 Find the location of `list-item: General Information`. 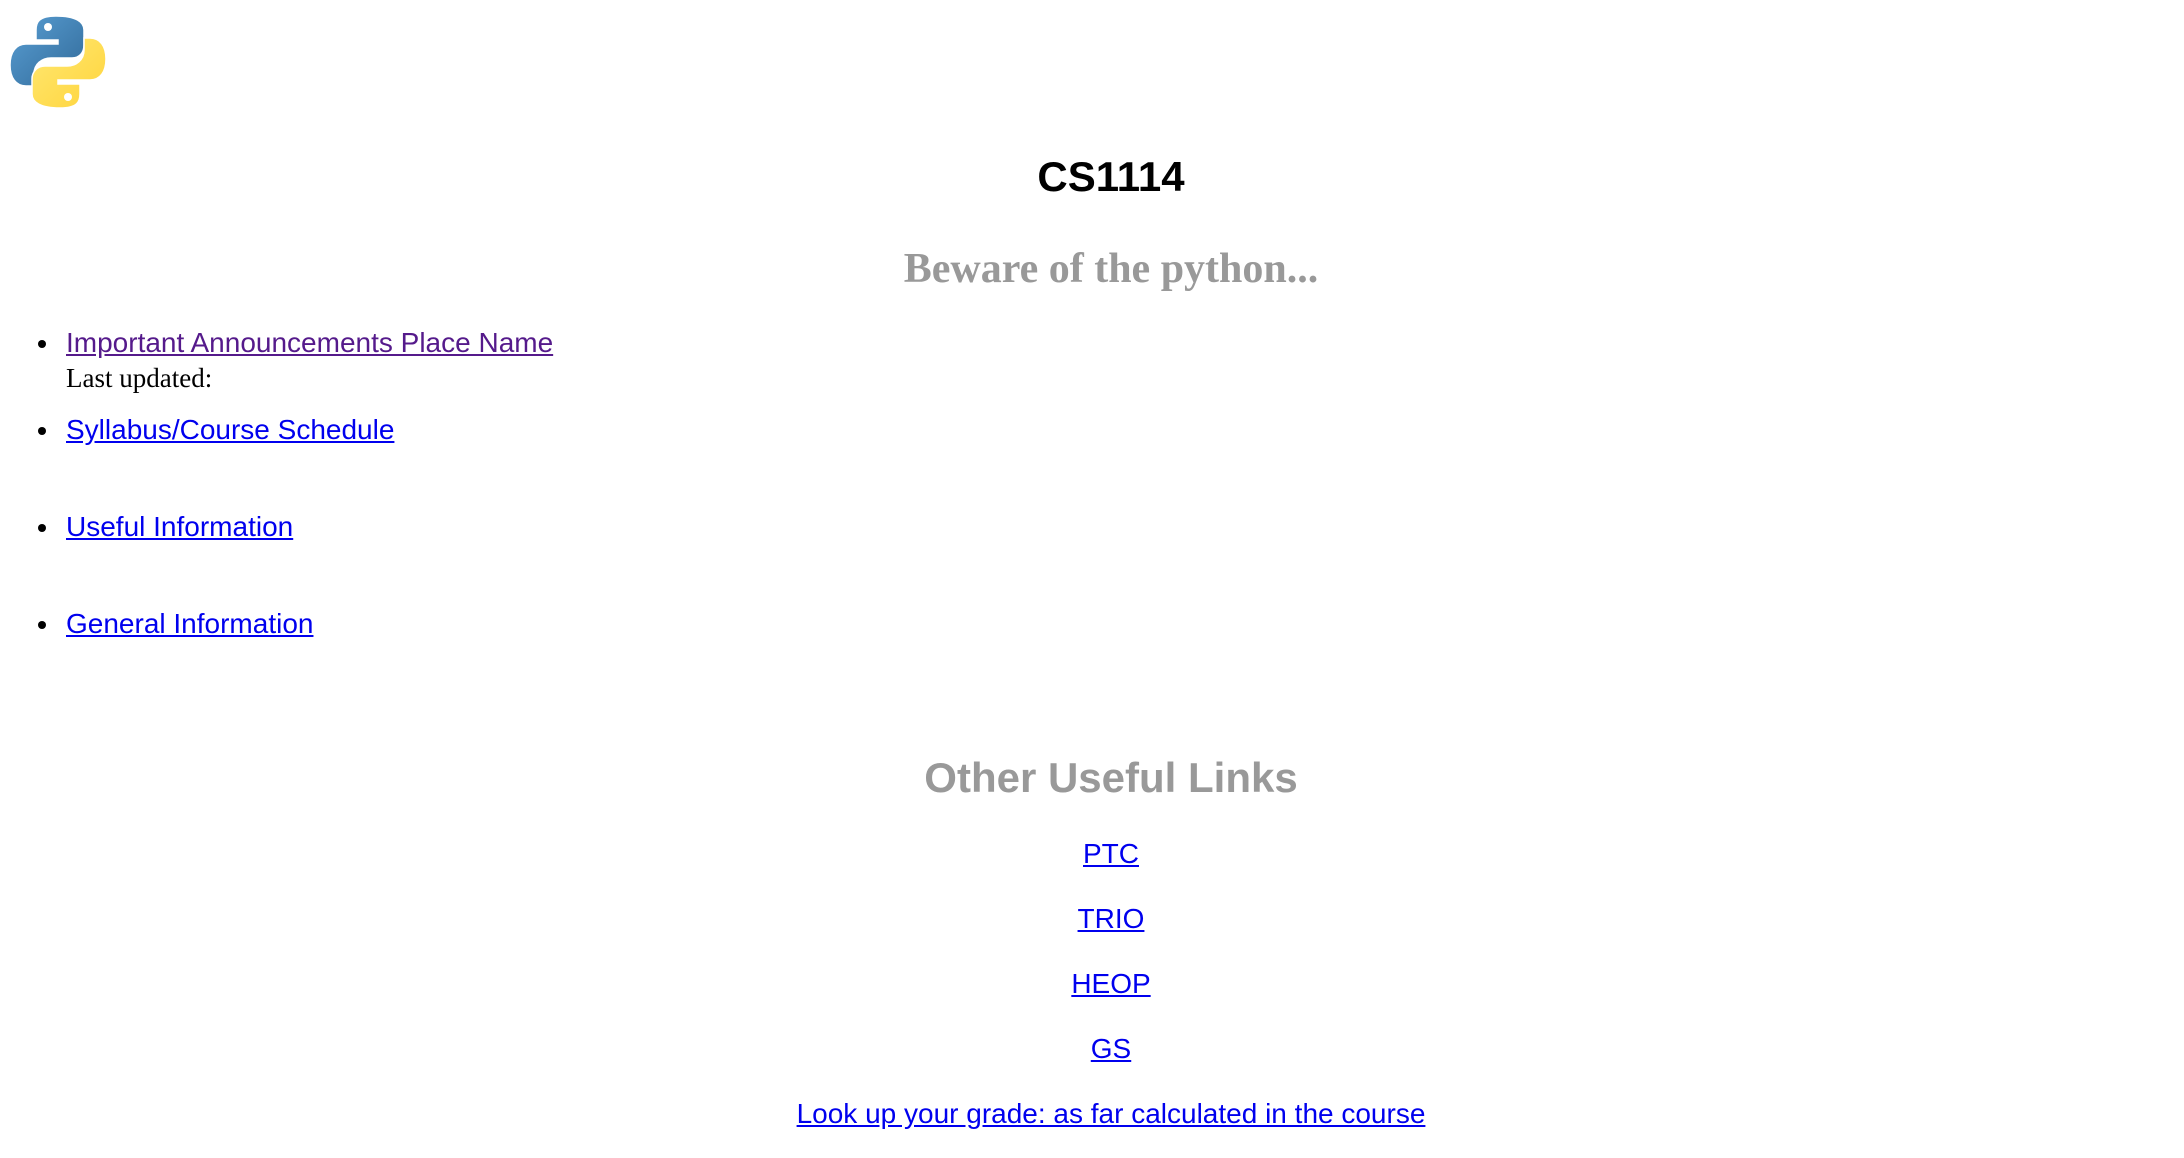

list-item: General Information is located at coordinates (295, 624).